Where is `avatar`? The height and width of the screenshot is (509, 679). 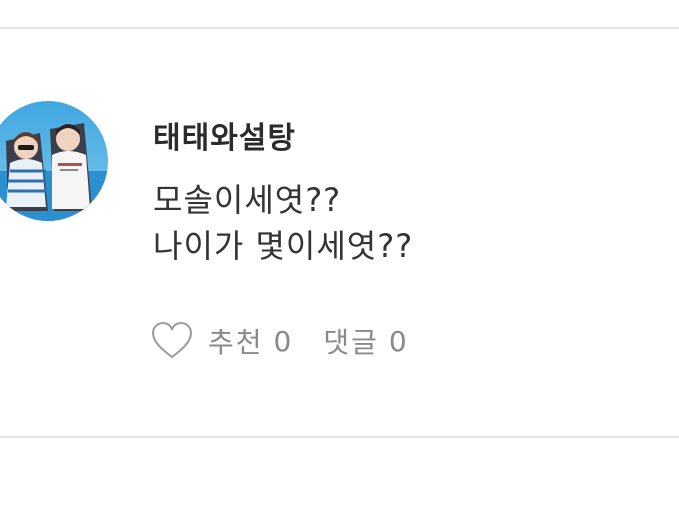 avatar is located at coordinates (54, 161).